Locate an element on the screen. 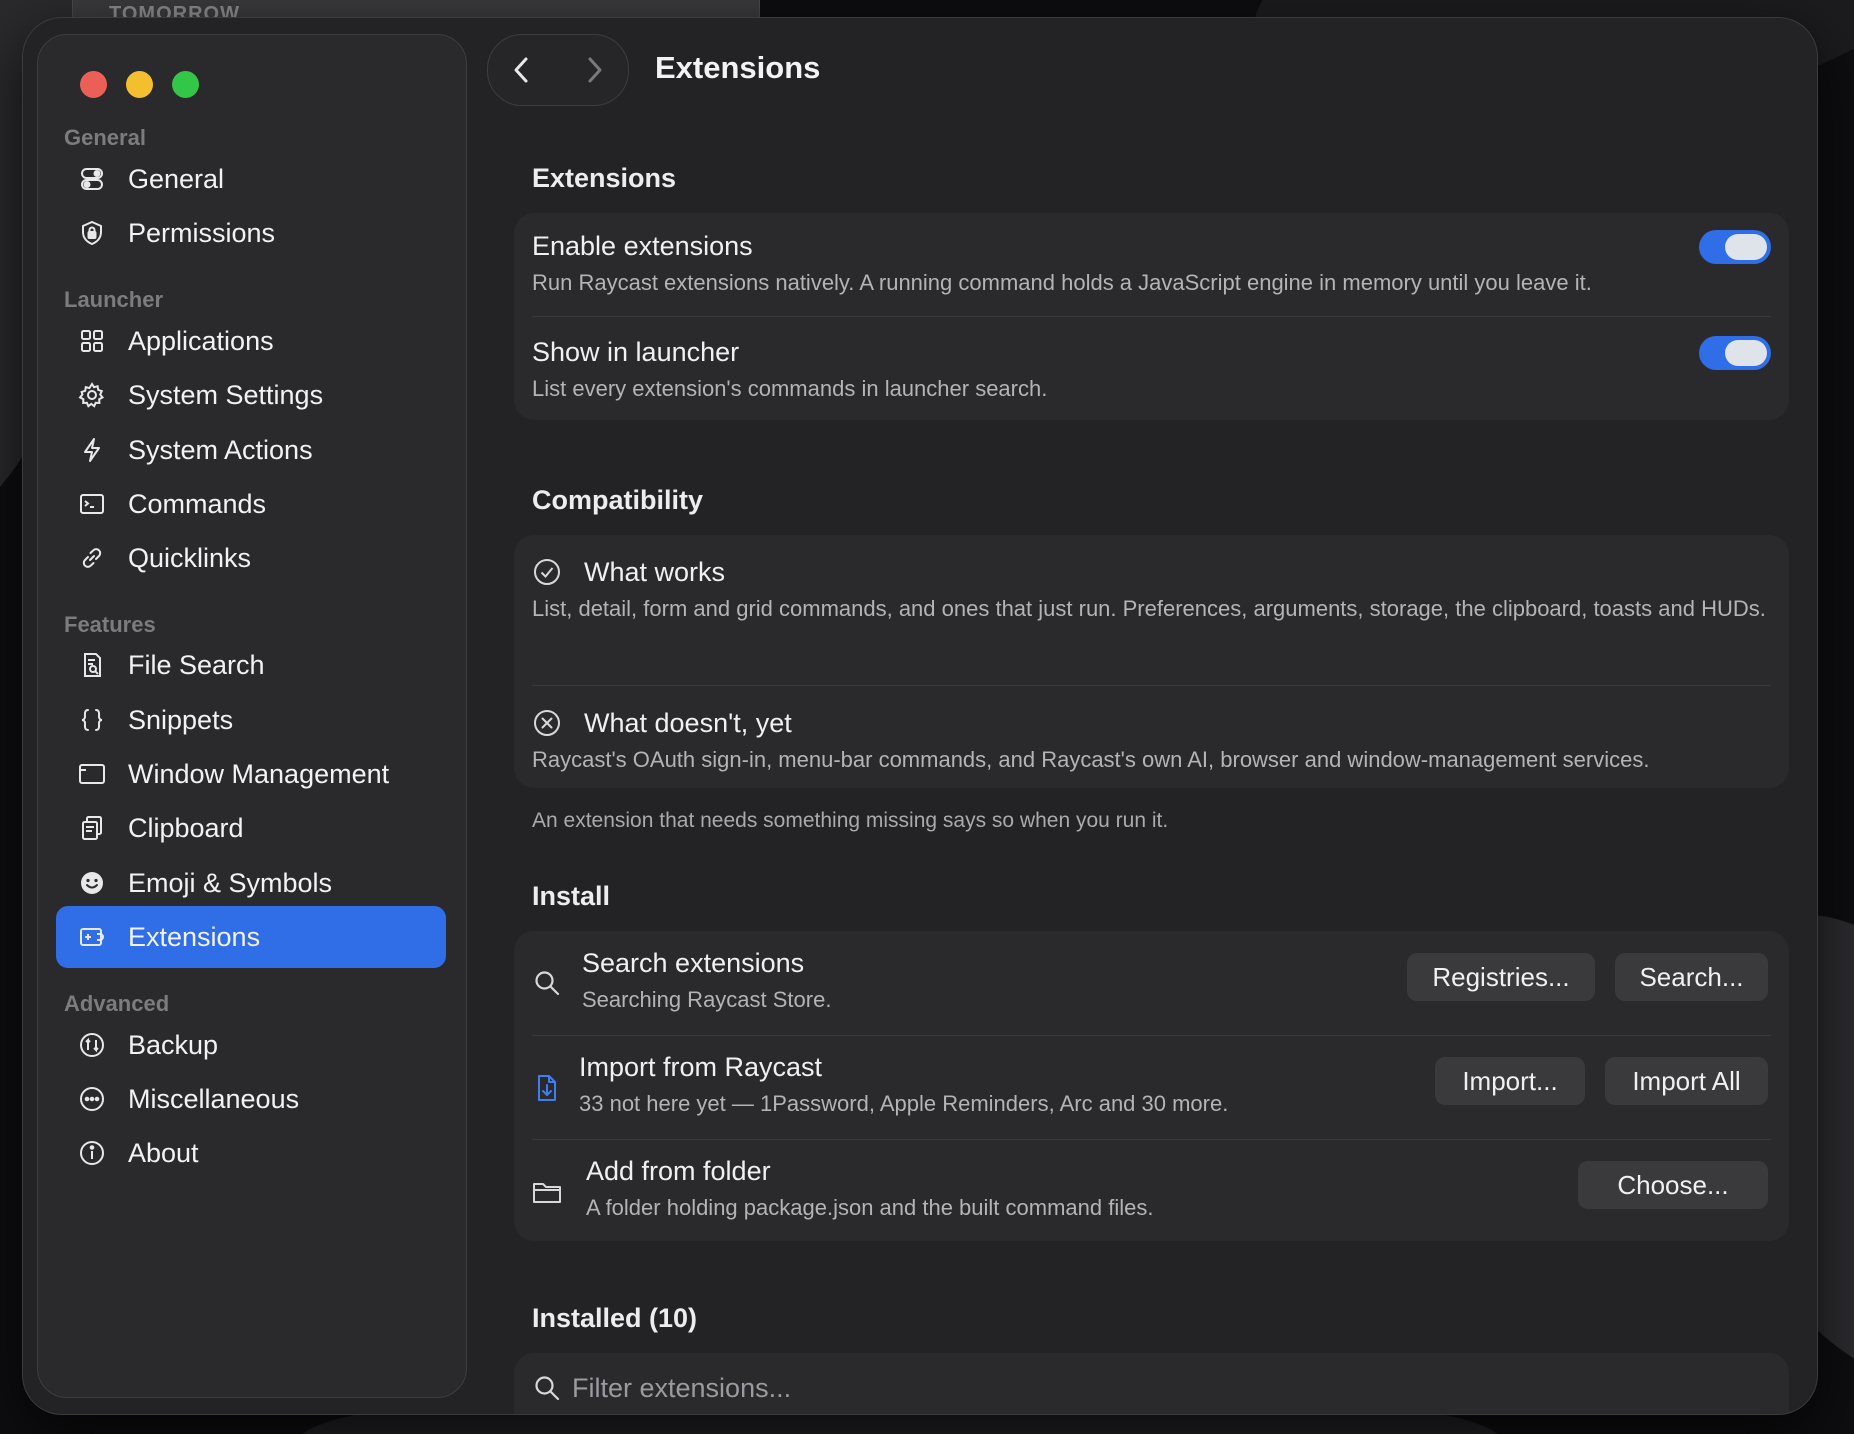 The image size is (1854, 1434). extensions-heading: Extensions is located at coordinates (604, 178).